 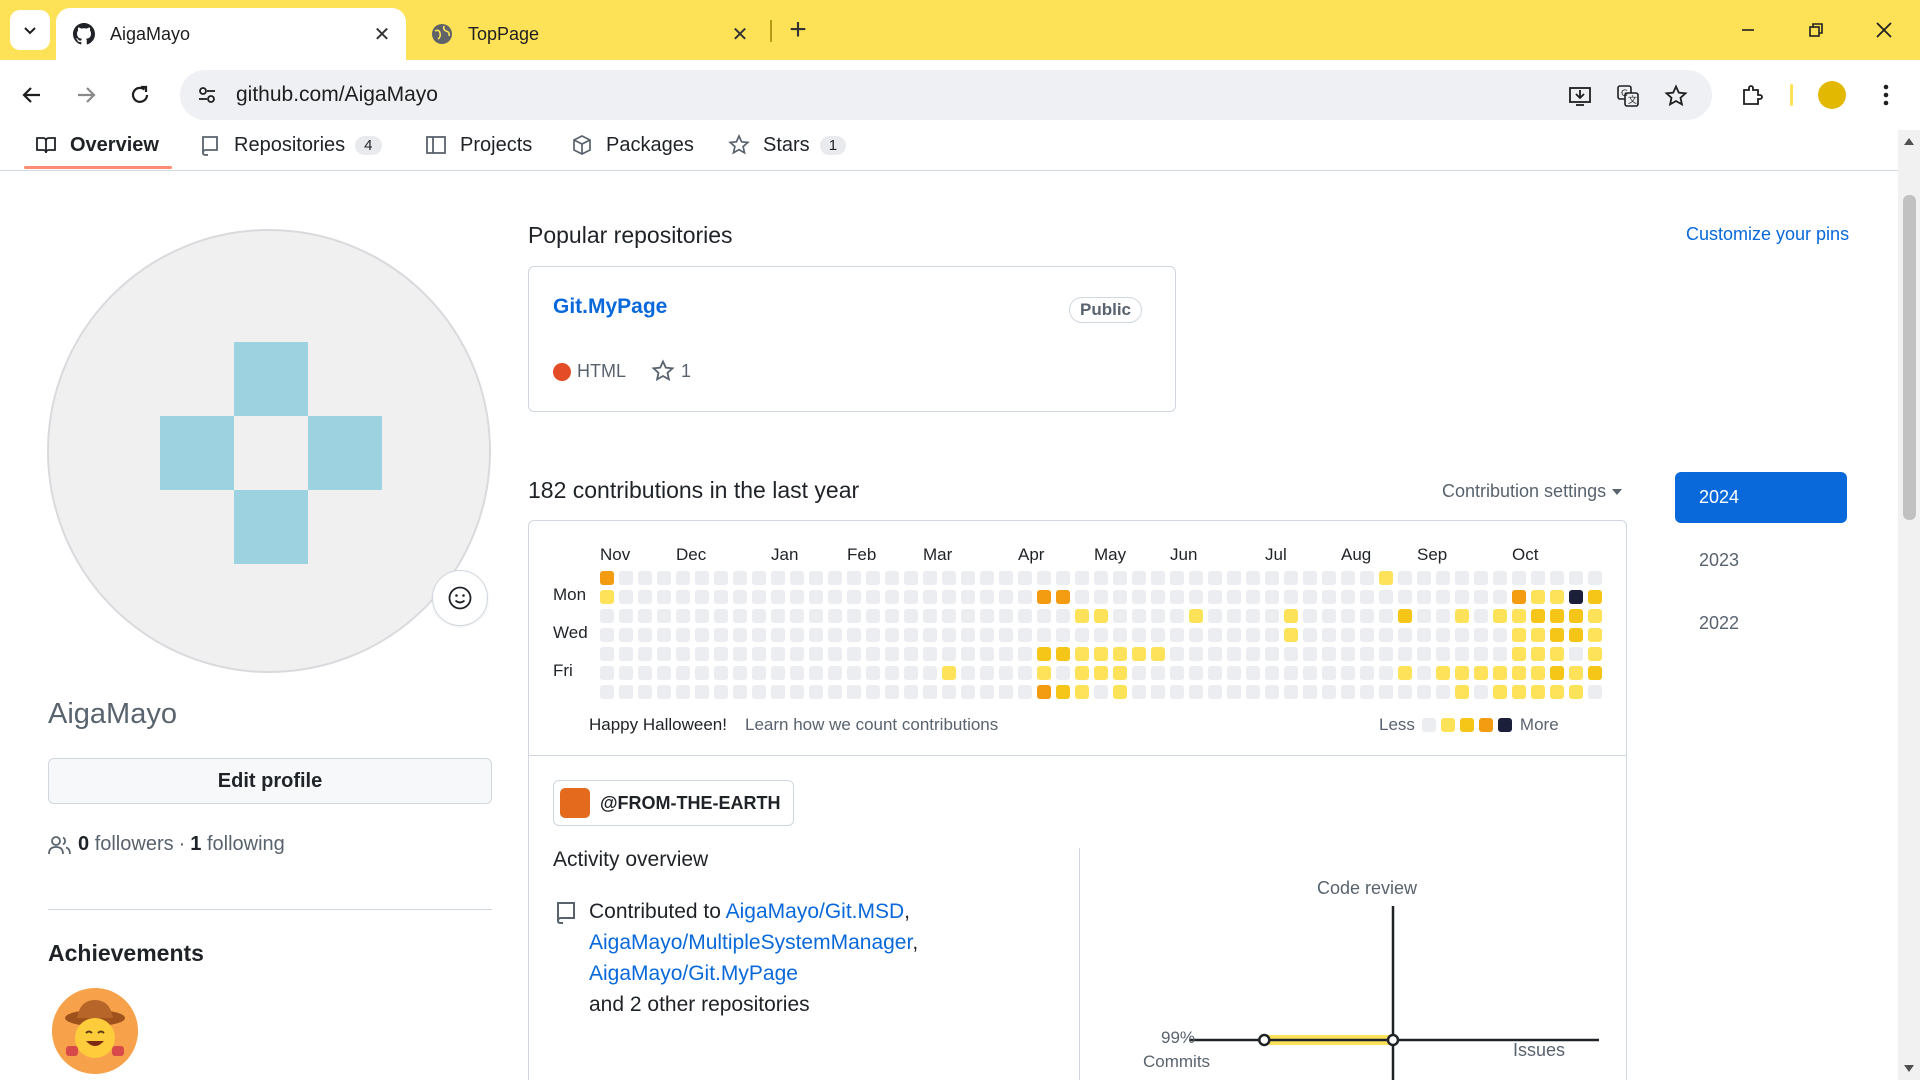 What do you see at coordinates (126, 844) in the screenshot?
I see `followers-link: 0 followers` at bounding box center [126, 844].